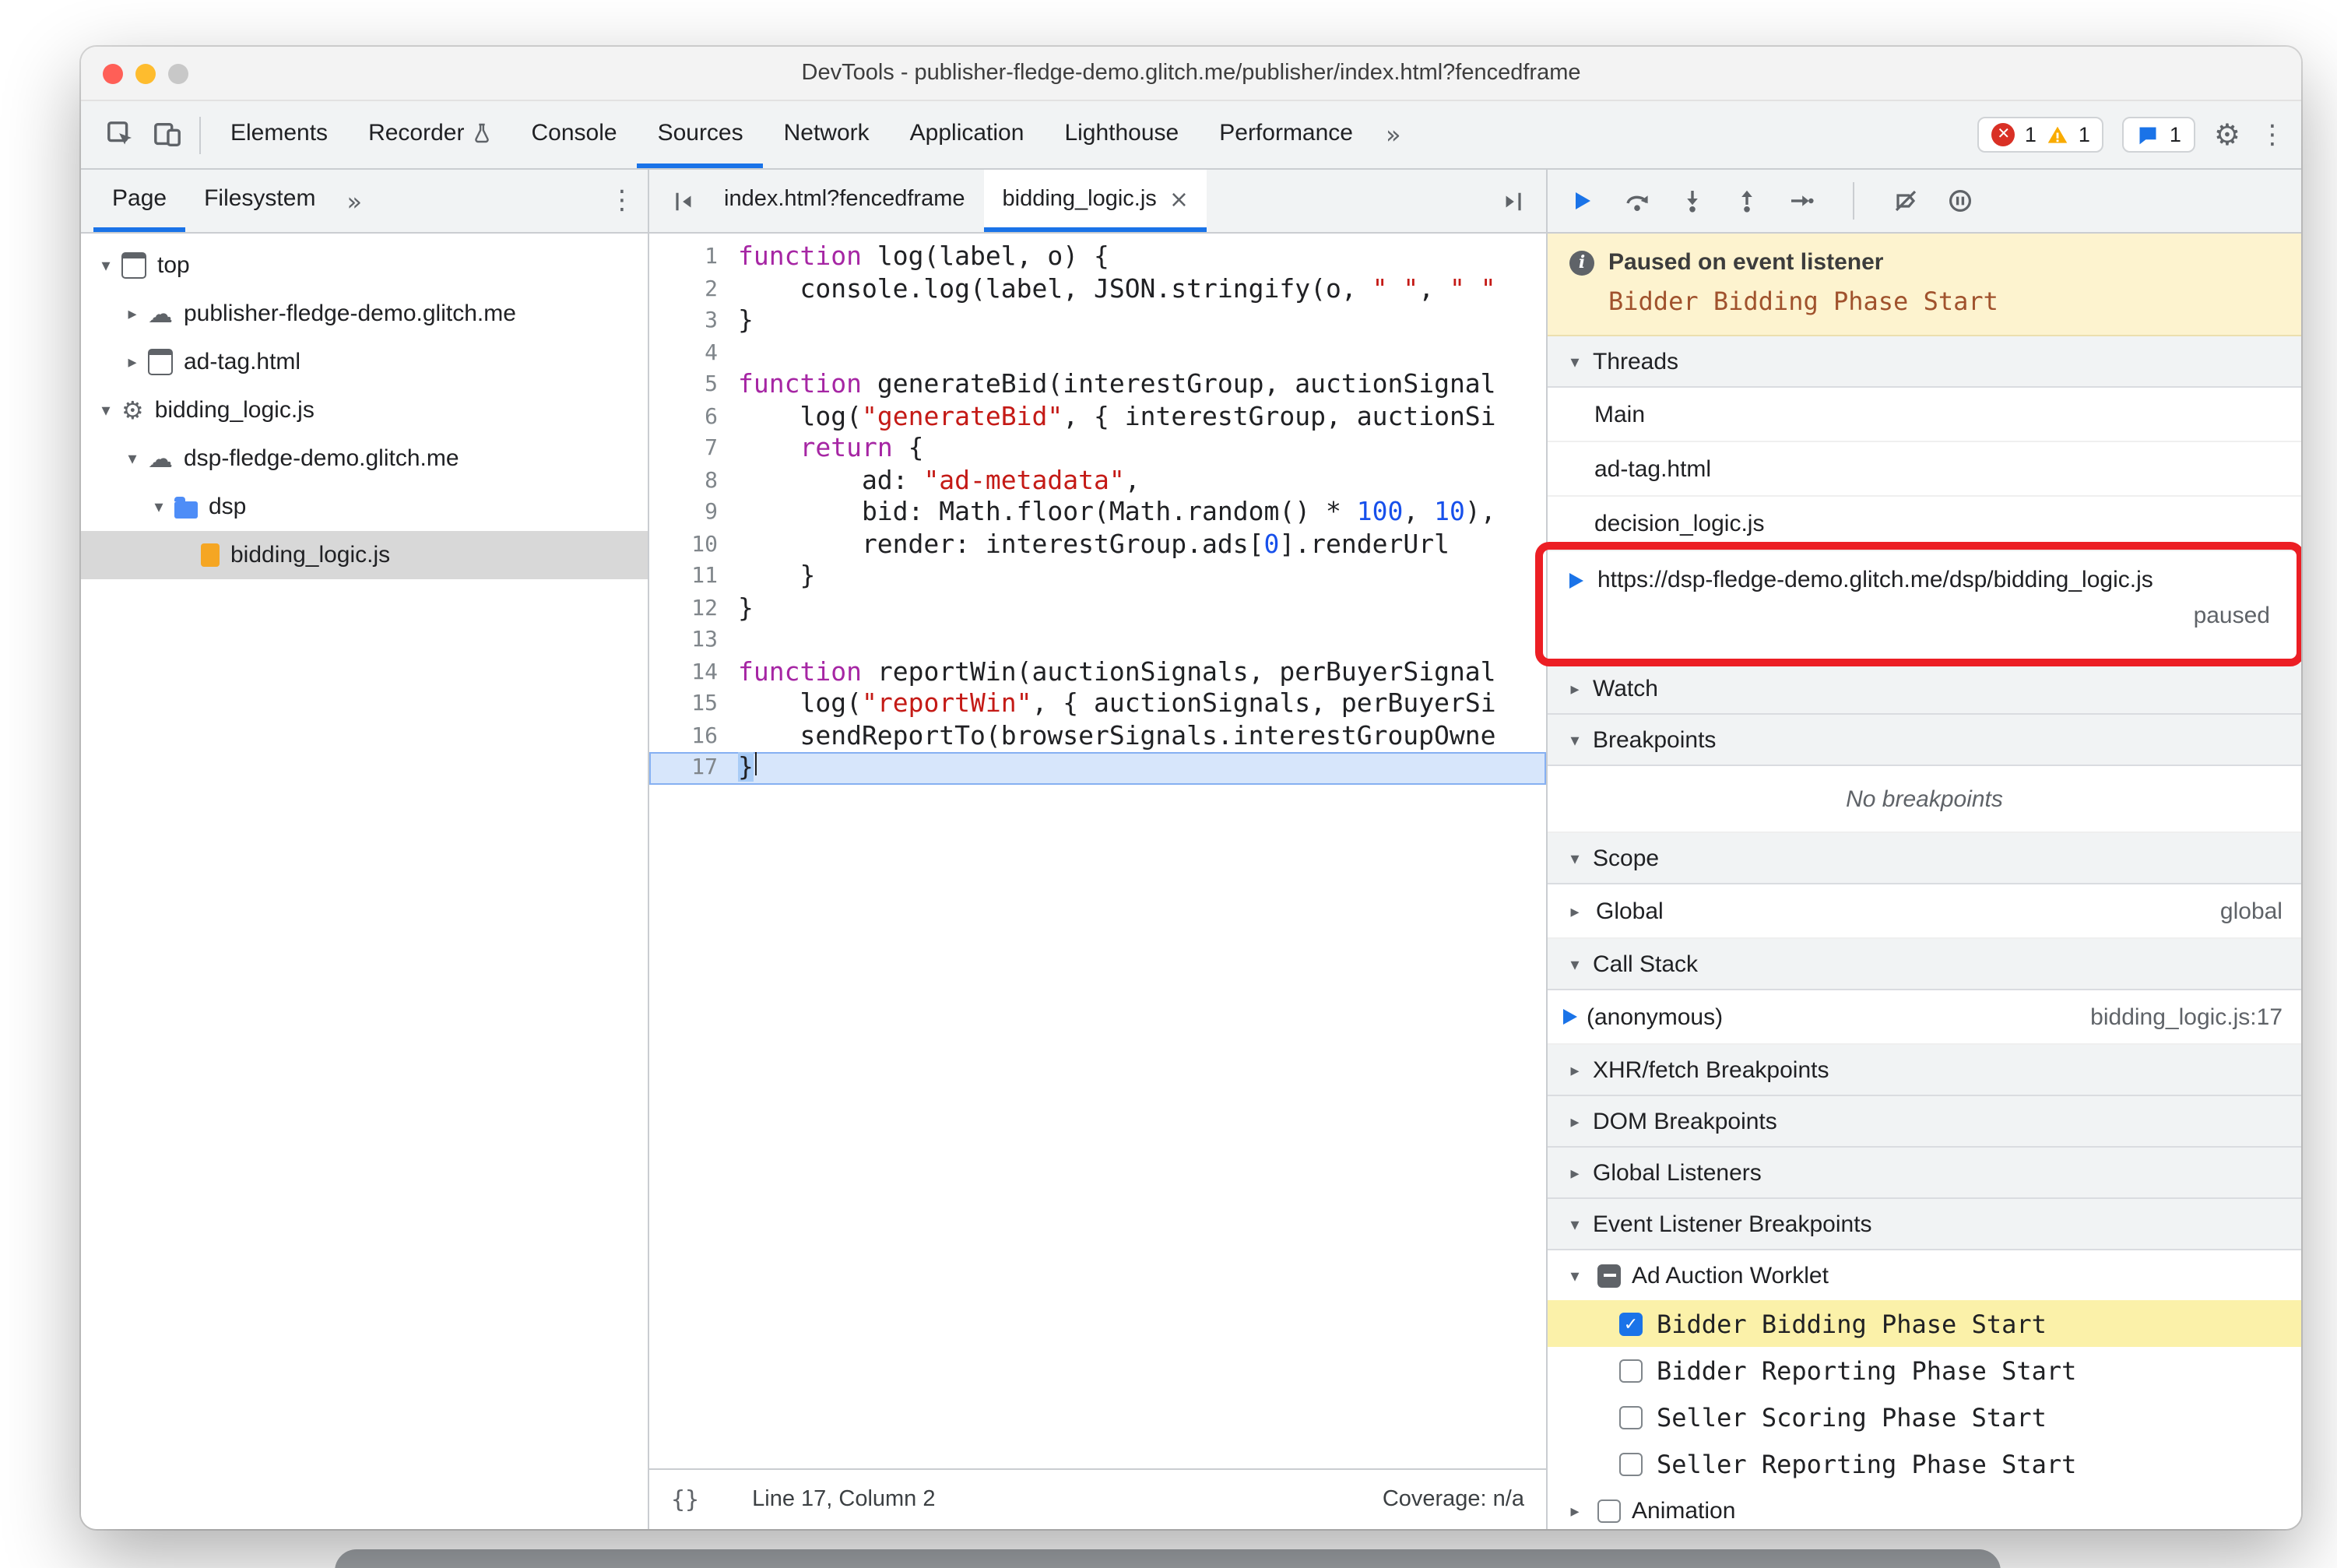 This screenshot has height=1568, width=2337. Describe the element at coordinates (694, 449) in the screenshot. I see `line-number: 7` at that location.